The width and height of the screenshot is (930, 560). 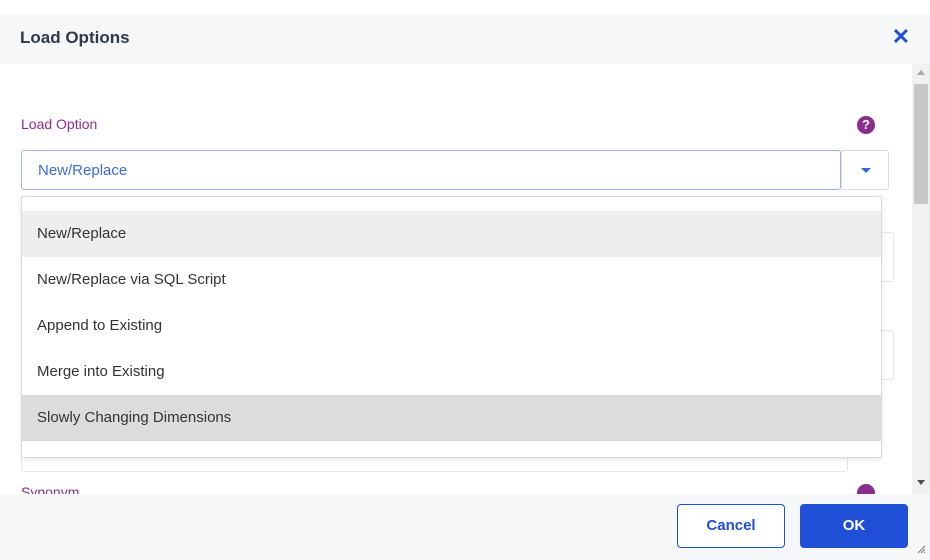 I want to click on scrollbar-thumb, so click(x=921, y=144).